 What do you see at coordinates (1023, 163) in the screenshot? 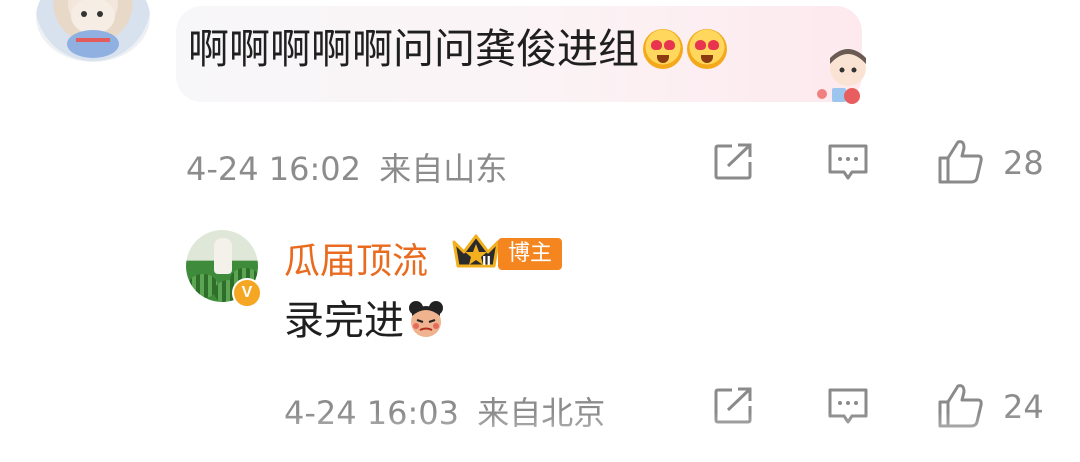
I see `comment-like-count: 28` at bounding box center [1023, 163].